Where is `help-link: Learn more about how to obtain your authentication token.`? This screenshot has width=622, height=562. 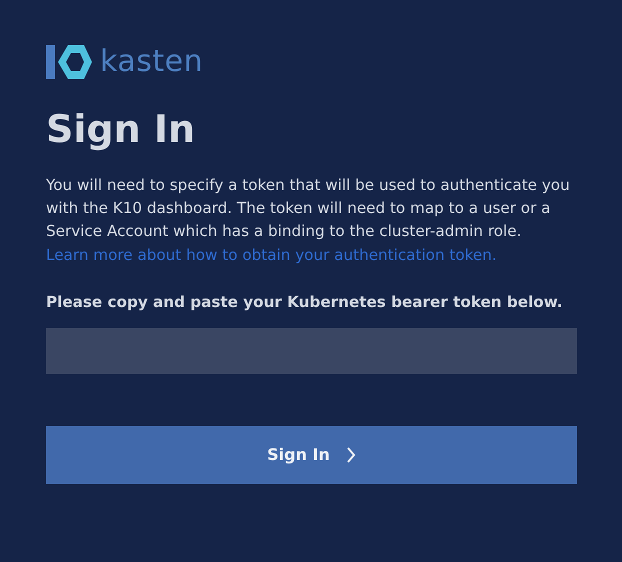 help-link: Learn more about how to obtain your authentication token. is located at coordinates (271, 255).